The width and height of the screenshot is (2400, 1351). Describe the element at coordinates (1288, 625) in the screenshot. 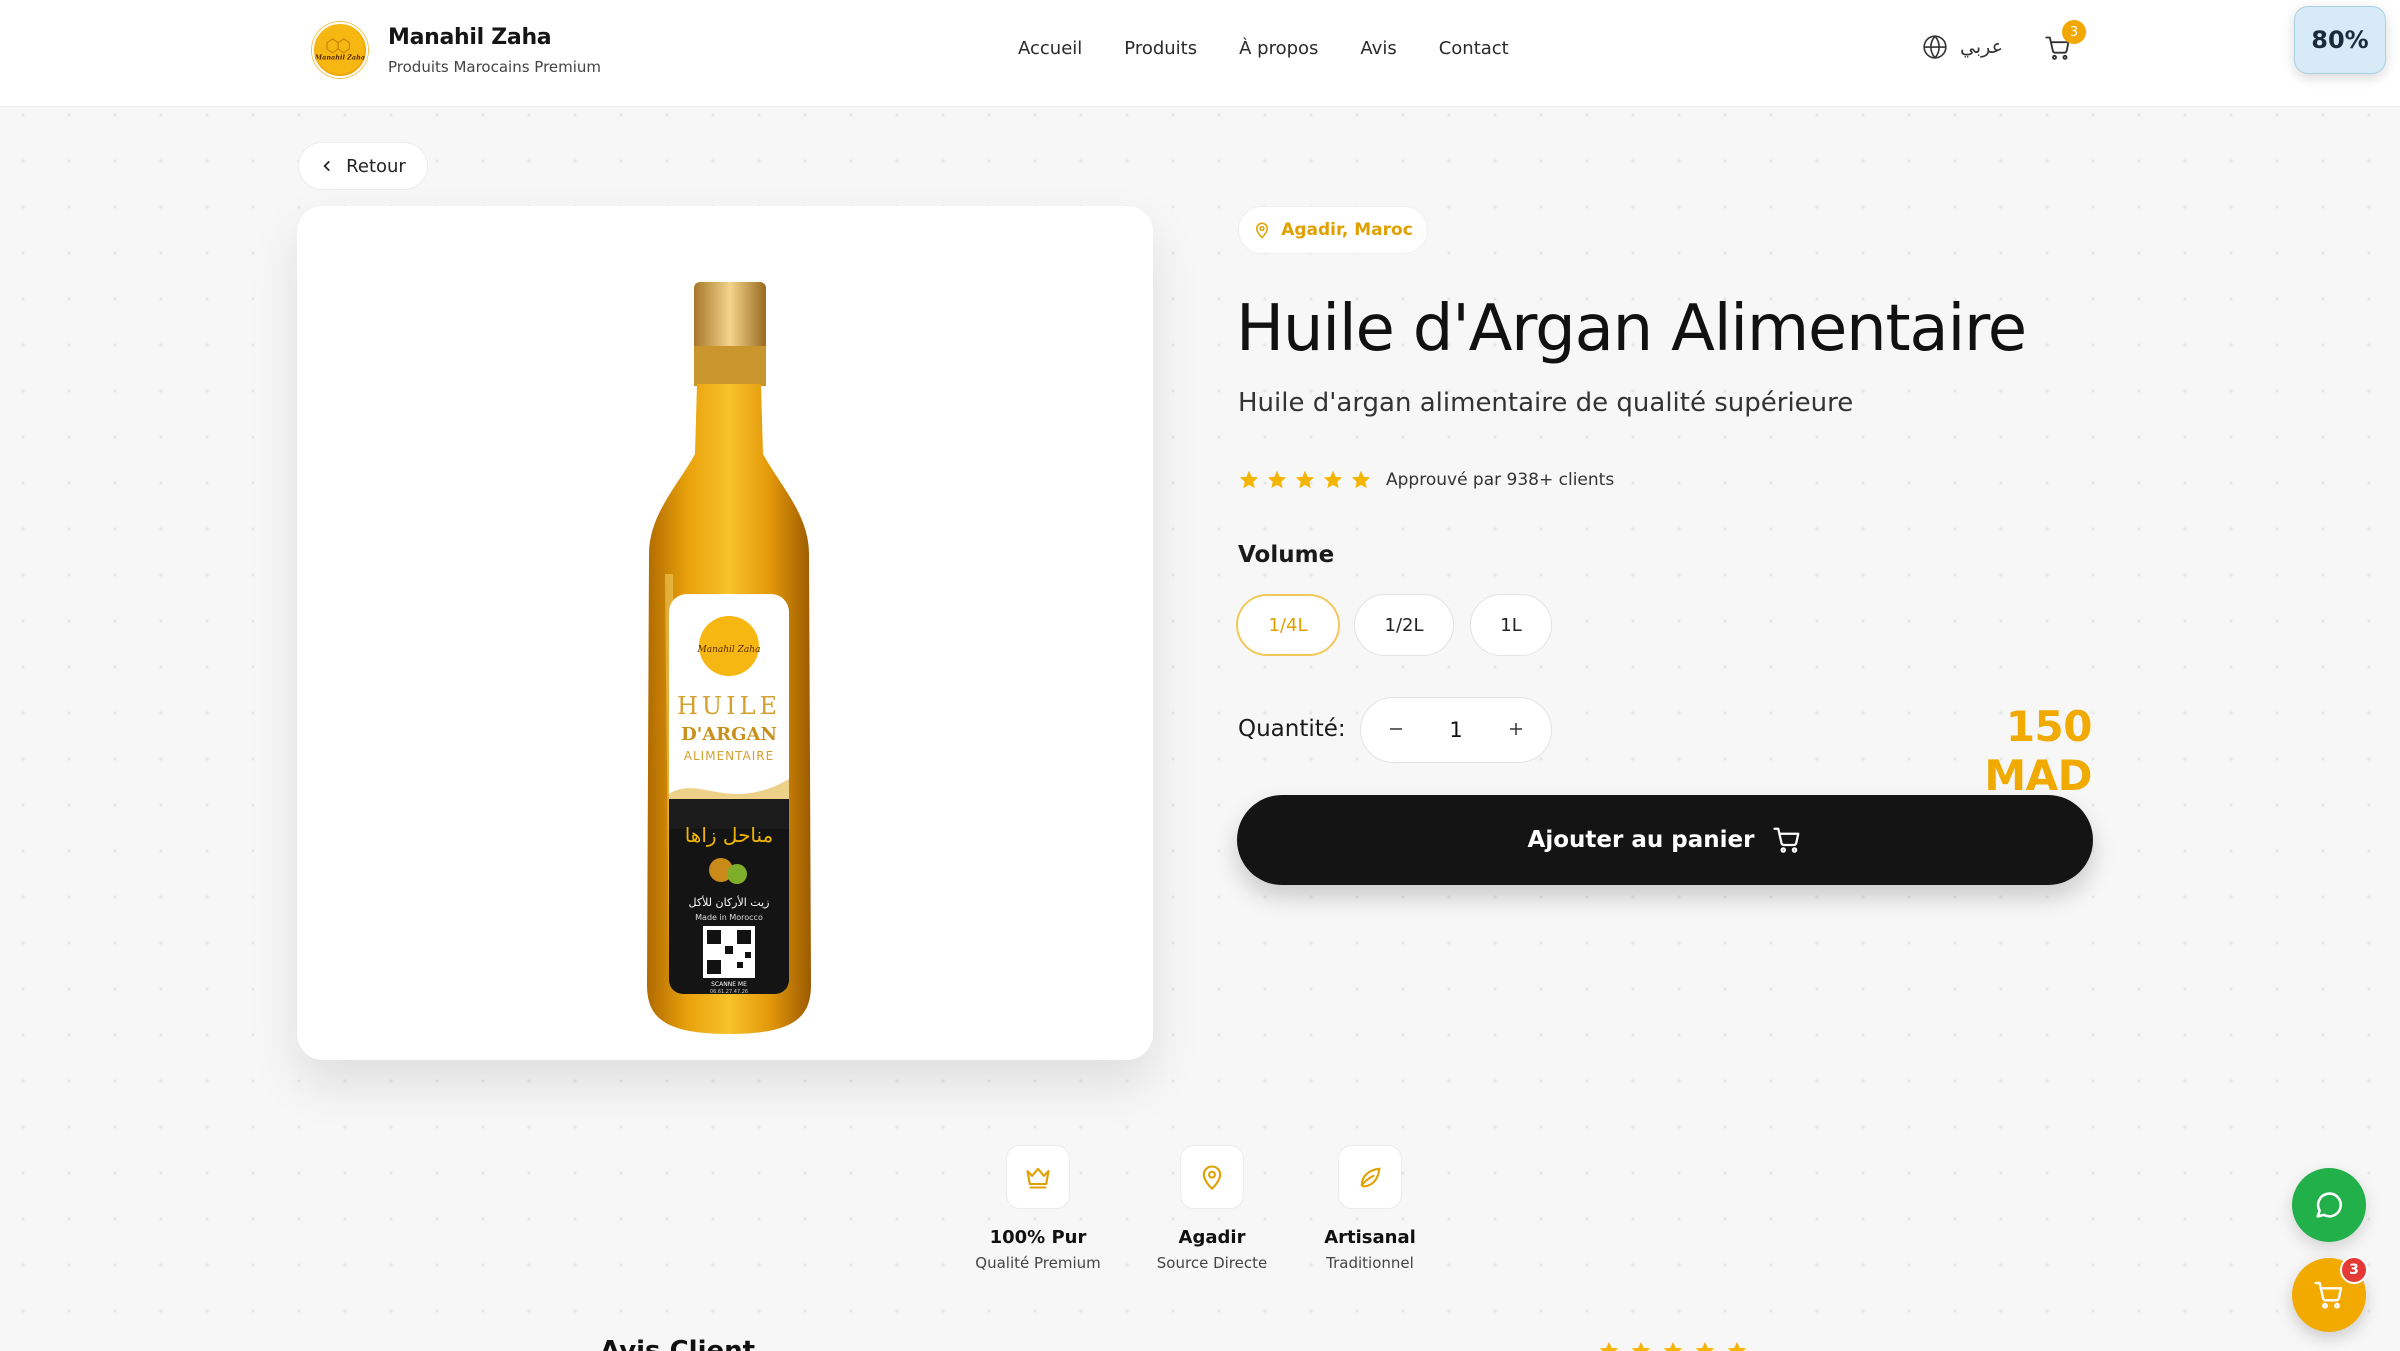

I see `volume-option-quarter-liter: 1/4L` at that location.